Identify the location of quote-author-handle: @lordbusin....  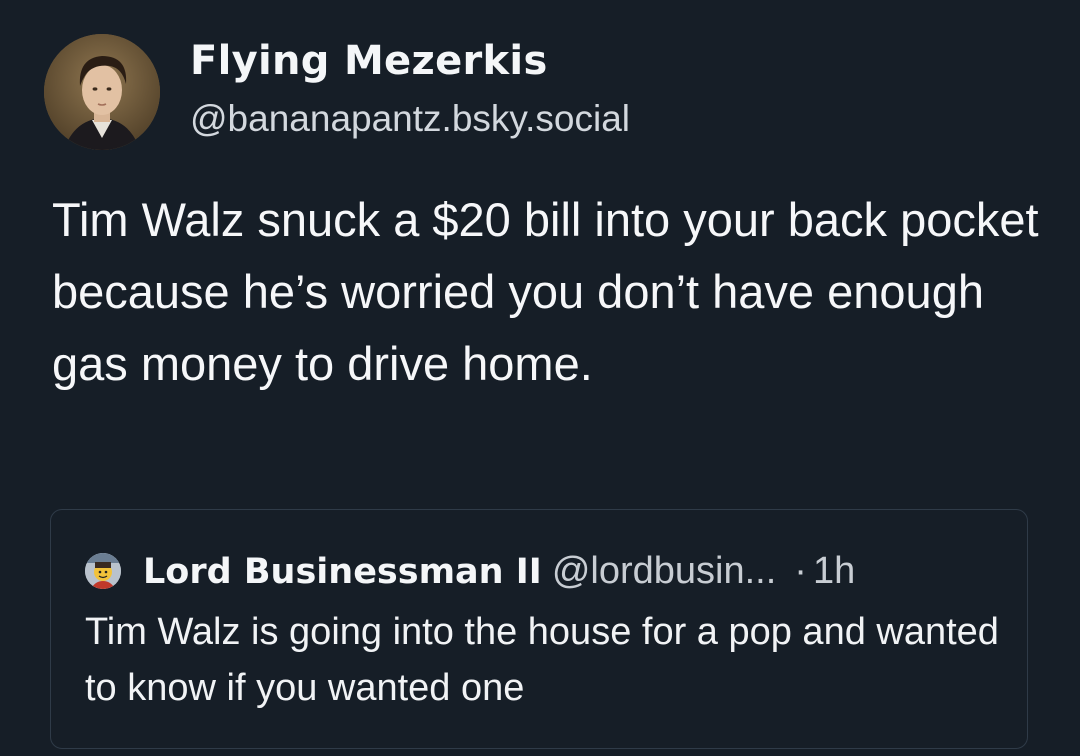
(664, 571).